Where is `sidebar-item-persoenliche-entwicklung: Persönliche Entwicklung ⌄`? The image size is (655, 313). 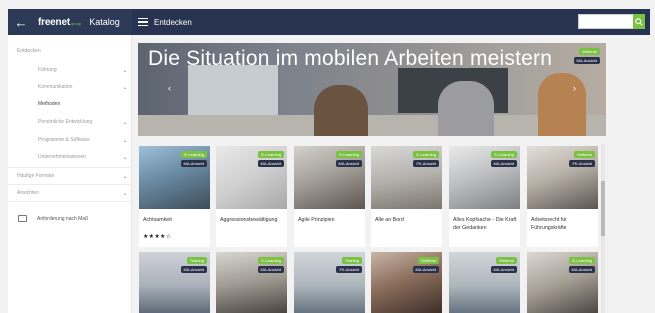
sidebar-item-persoenliche-entwicklung: Persönliche Entwicklung ⌄ is located at coordinates (70, 122).